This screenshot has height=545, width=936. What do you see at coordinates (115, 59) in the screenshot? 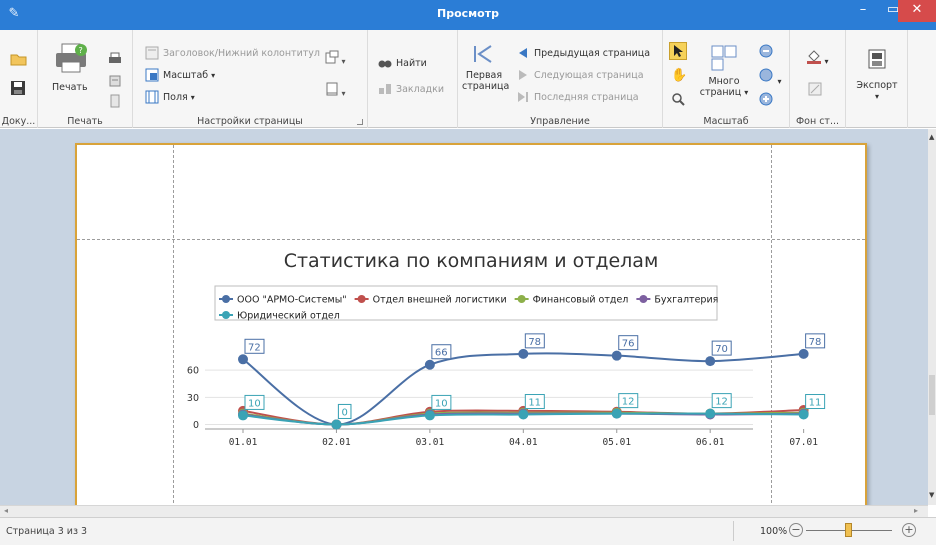
I see `quick-print-icon` at bounding box center [115, 59].